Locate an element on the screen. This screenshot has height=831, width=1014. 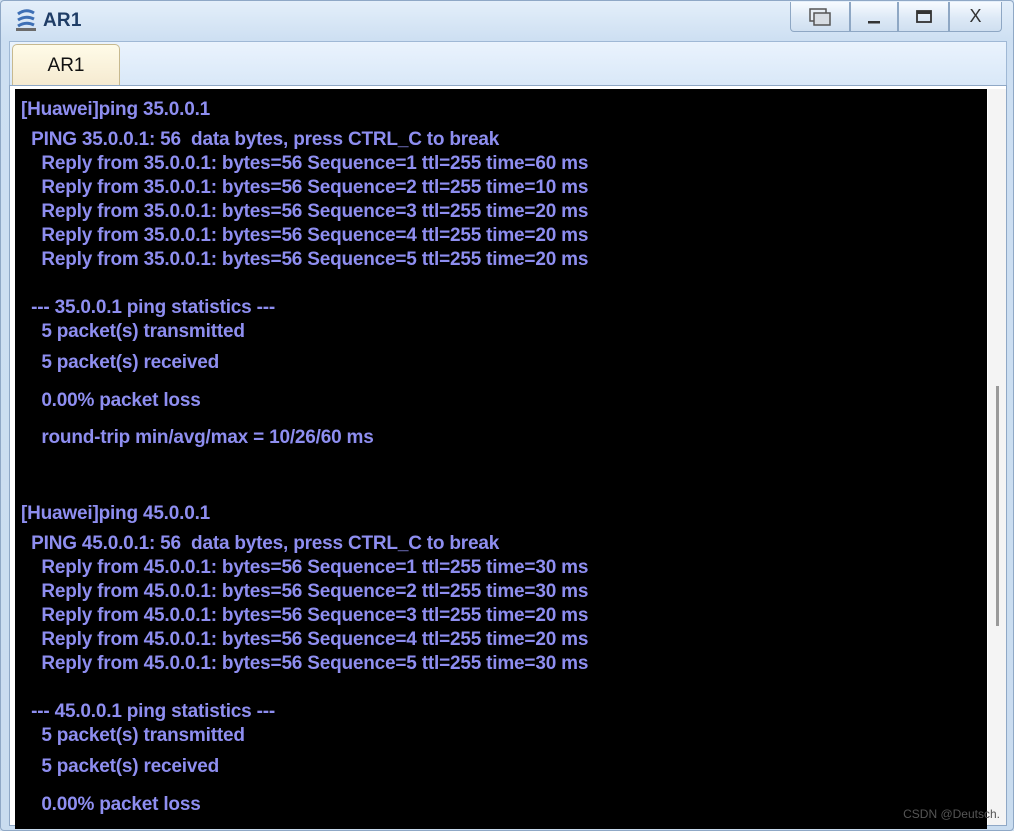
minimize-icon is located at coordinates (874, 21).